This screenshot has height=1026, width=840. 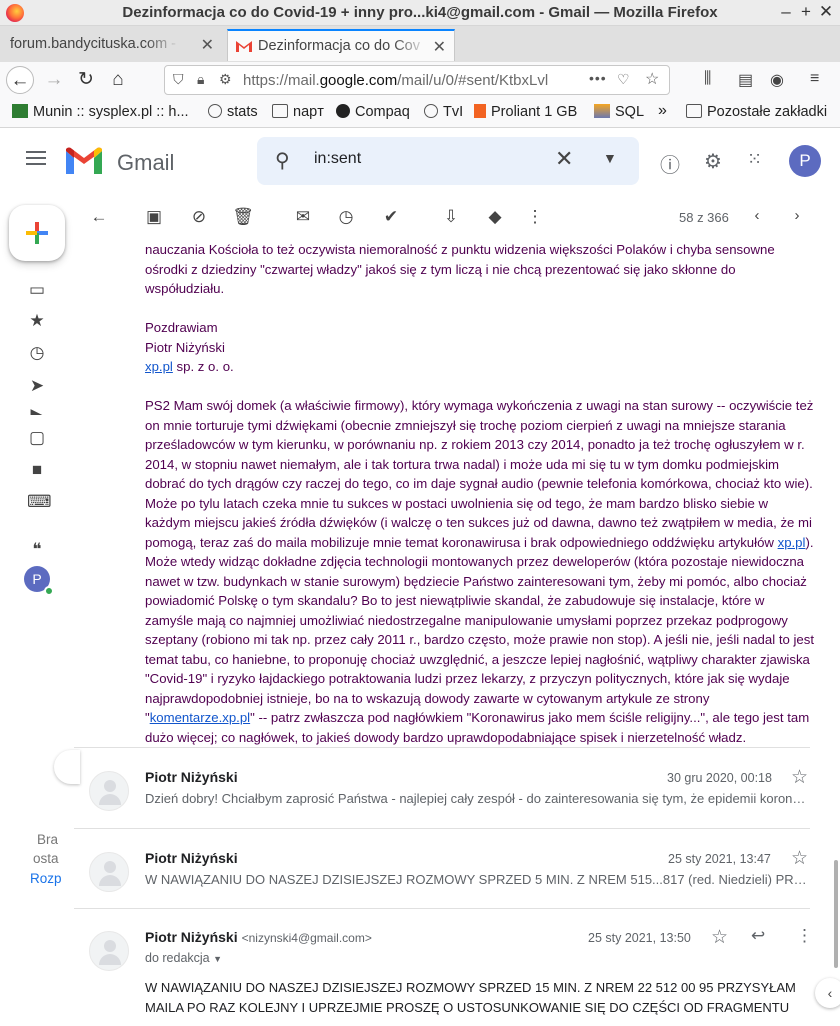 What do you see at coordinates (189, 366) in the screenshot?
I see `signature-company: xp.pl sp. z o. o.` at bounding box center [189, 366].